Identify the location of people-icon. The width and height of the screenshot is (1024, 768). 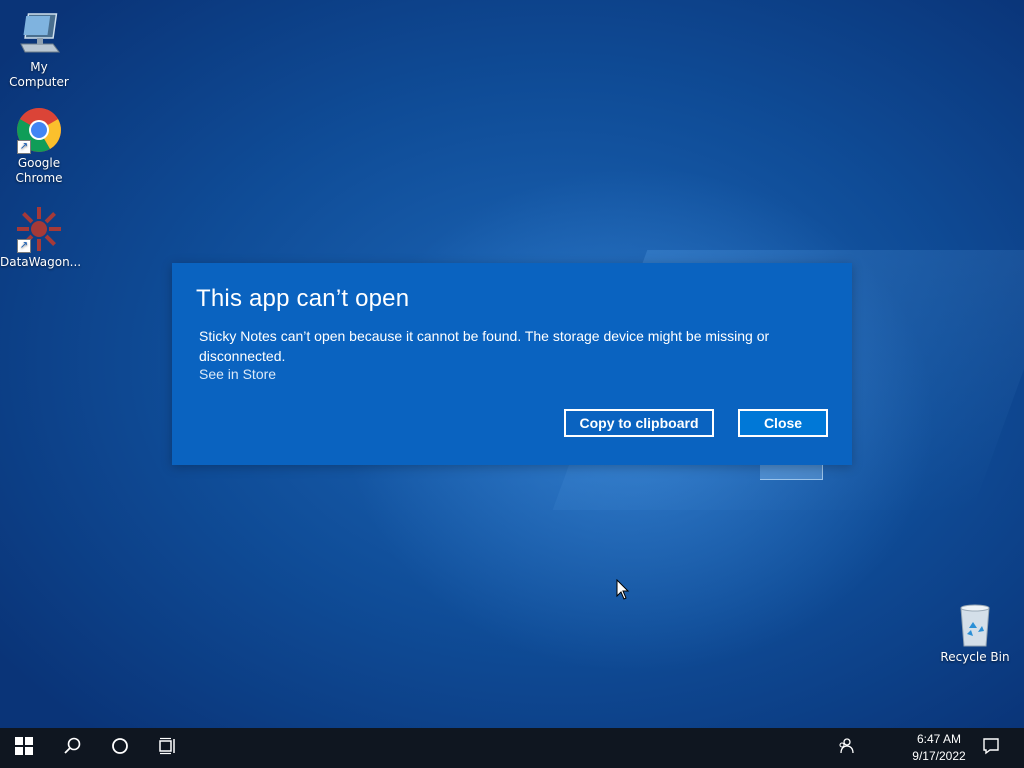
(846, 748).